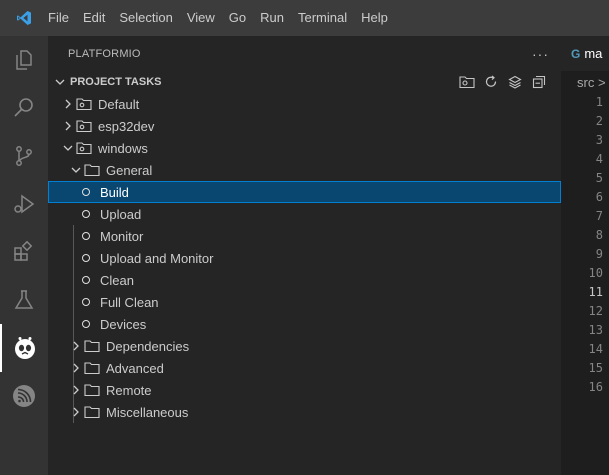  Describe the element at coordinates (374, 18) in the screenshot. I see `menu-help: Help` at that location.